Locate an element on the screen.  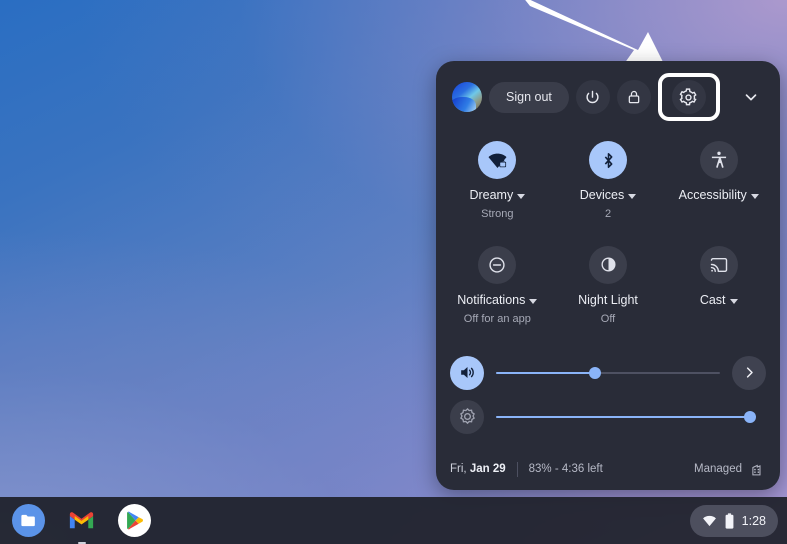
brightness-slider-thumb is located at coordinates (750, 416).